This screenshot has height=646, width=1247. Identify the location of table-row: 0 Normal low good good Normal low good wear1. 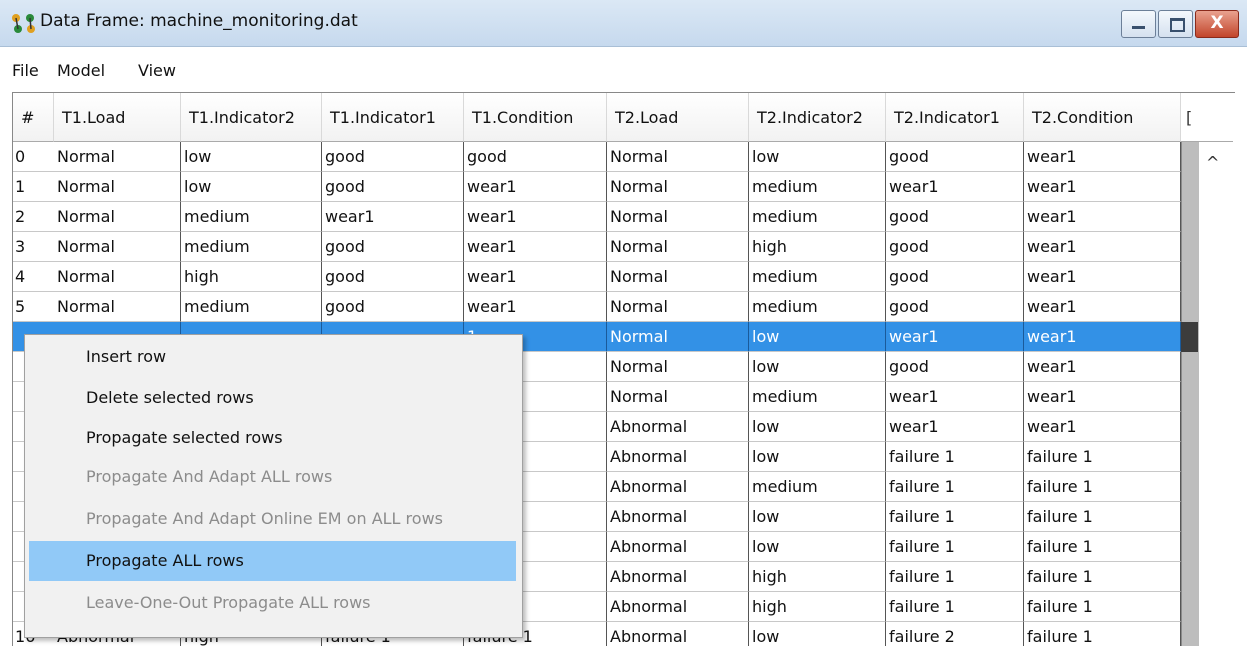
(597, 157).